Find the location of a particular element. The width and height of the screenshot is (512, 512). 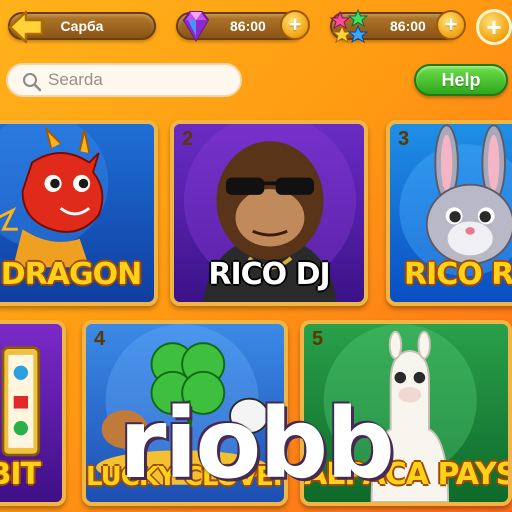

game-title: RICO DJ is located at coordinates (269, 274).